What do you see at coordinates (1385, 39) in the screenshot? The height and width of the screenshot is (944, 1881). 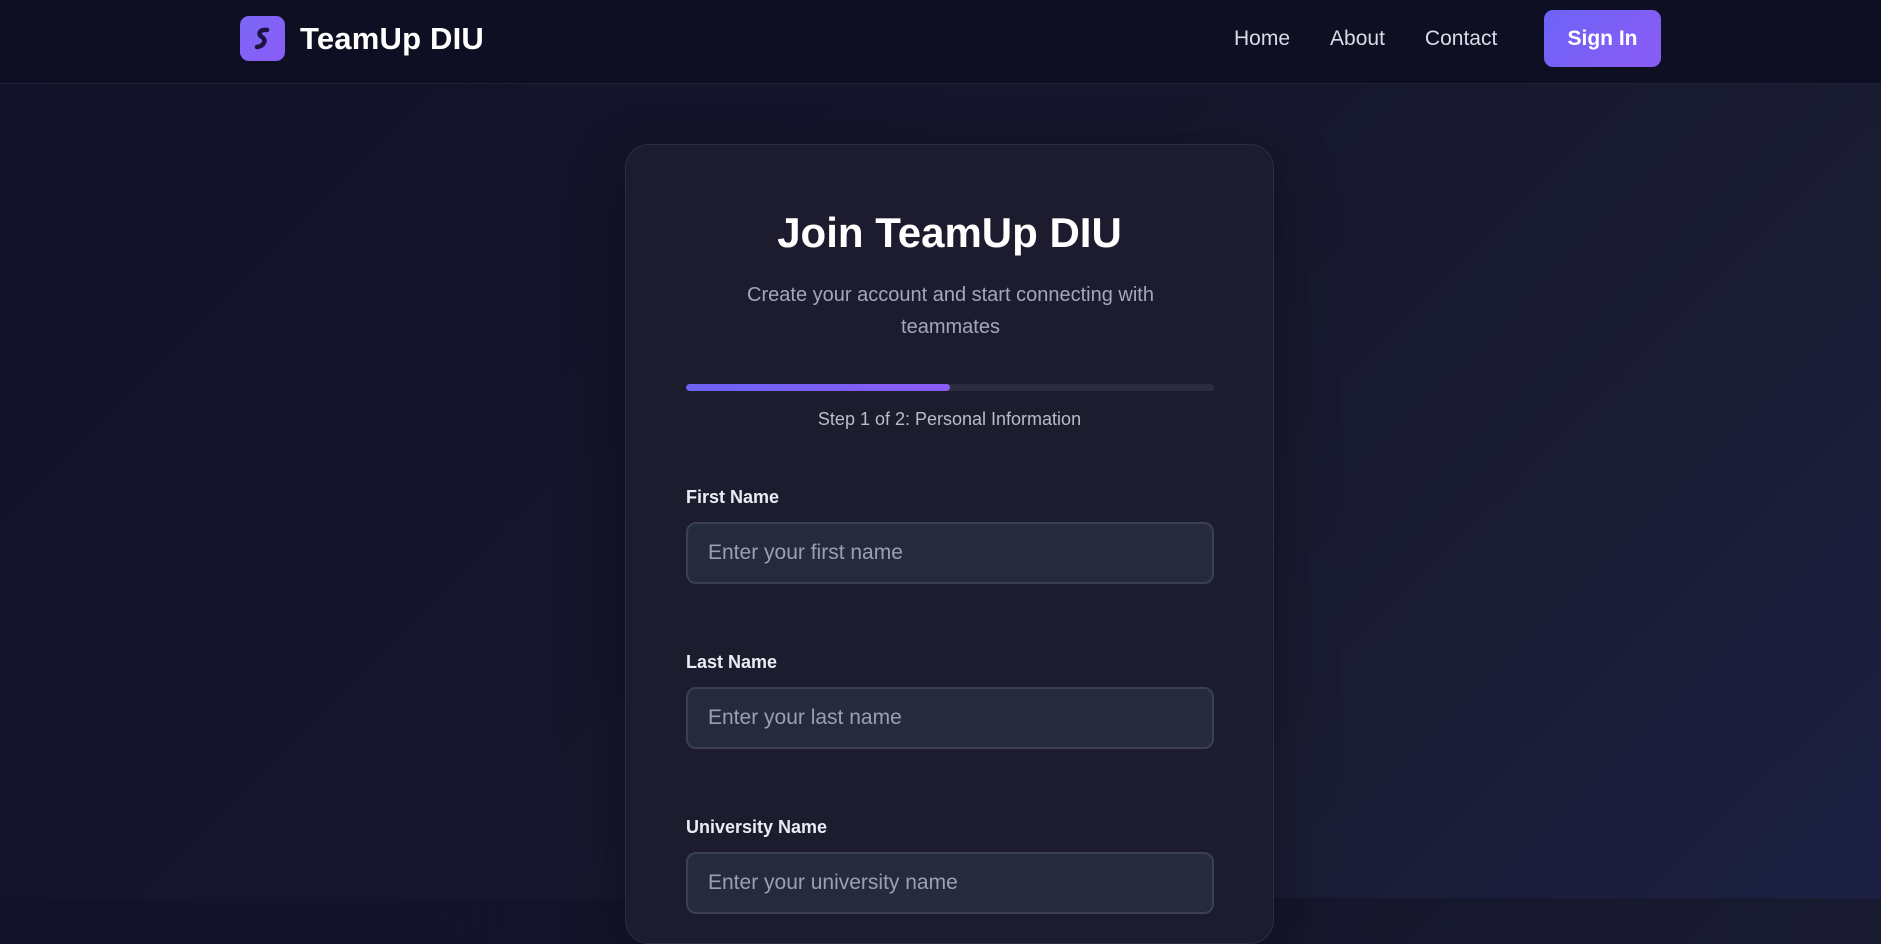 I see `main-nav: Home About Contact` at bounding box center [1385, 39].